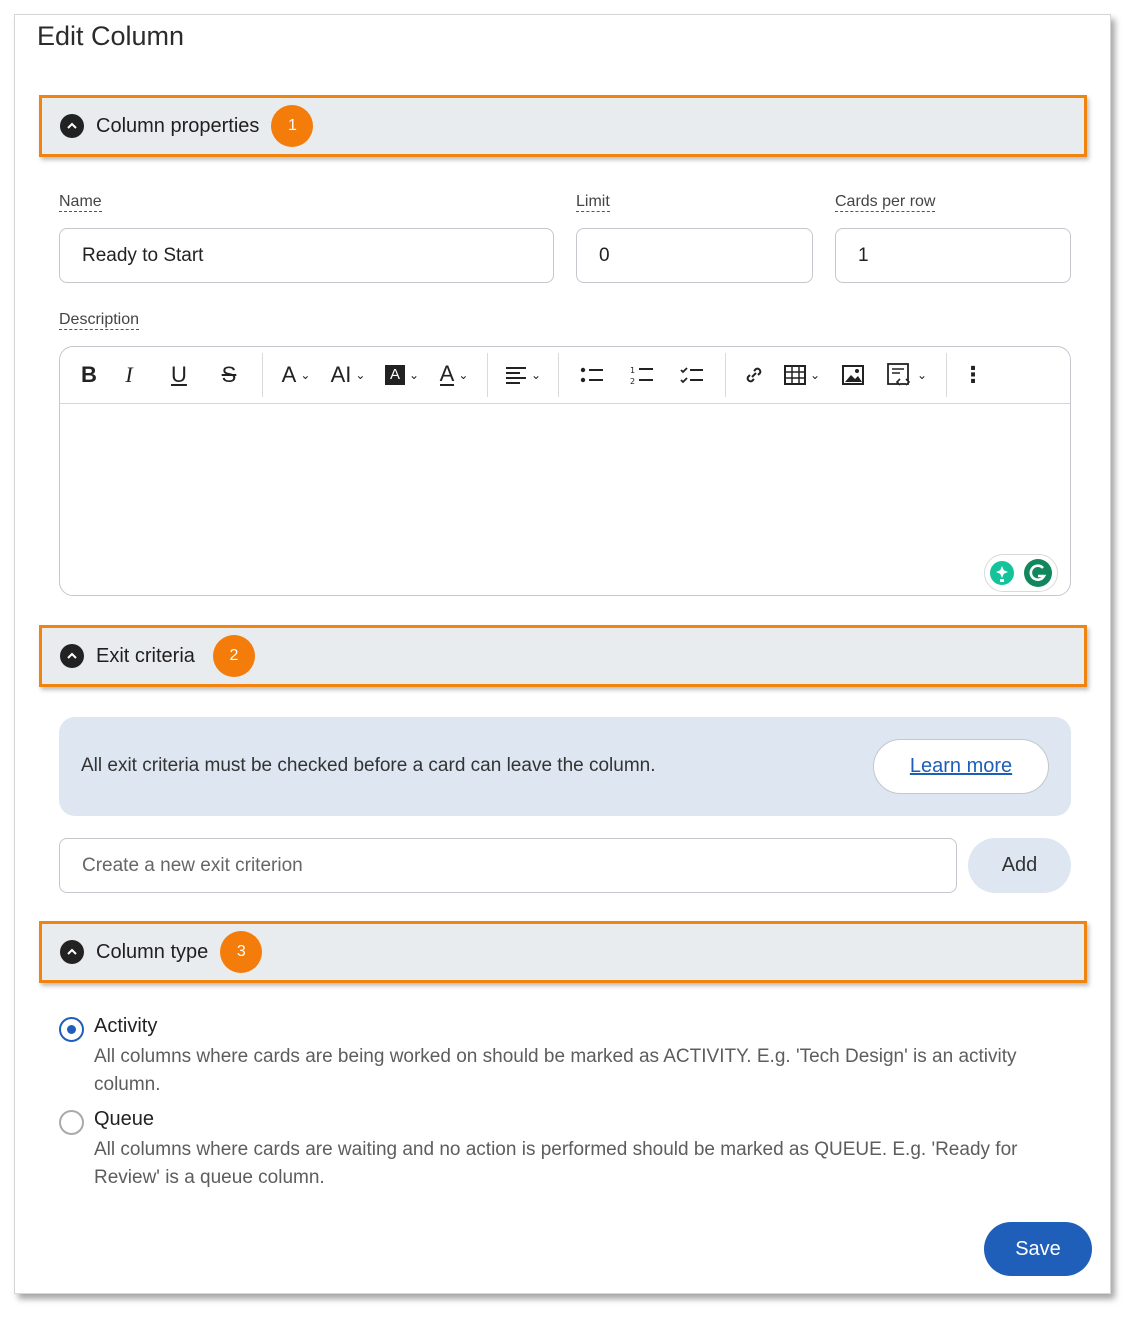  Describe the element at coordinates (1038, 1249) in the screenshot. I see `save-button: Save` at that location.